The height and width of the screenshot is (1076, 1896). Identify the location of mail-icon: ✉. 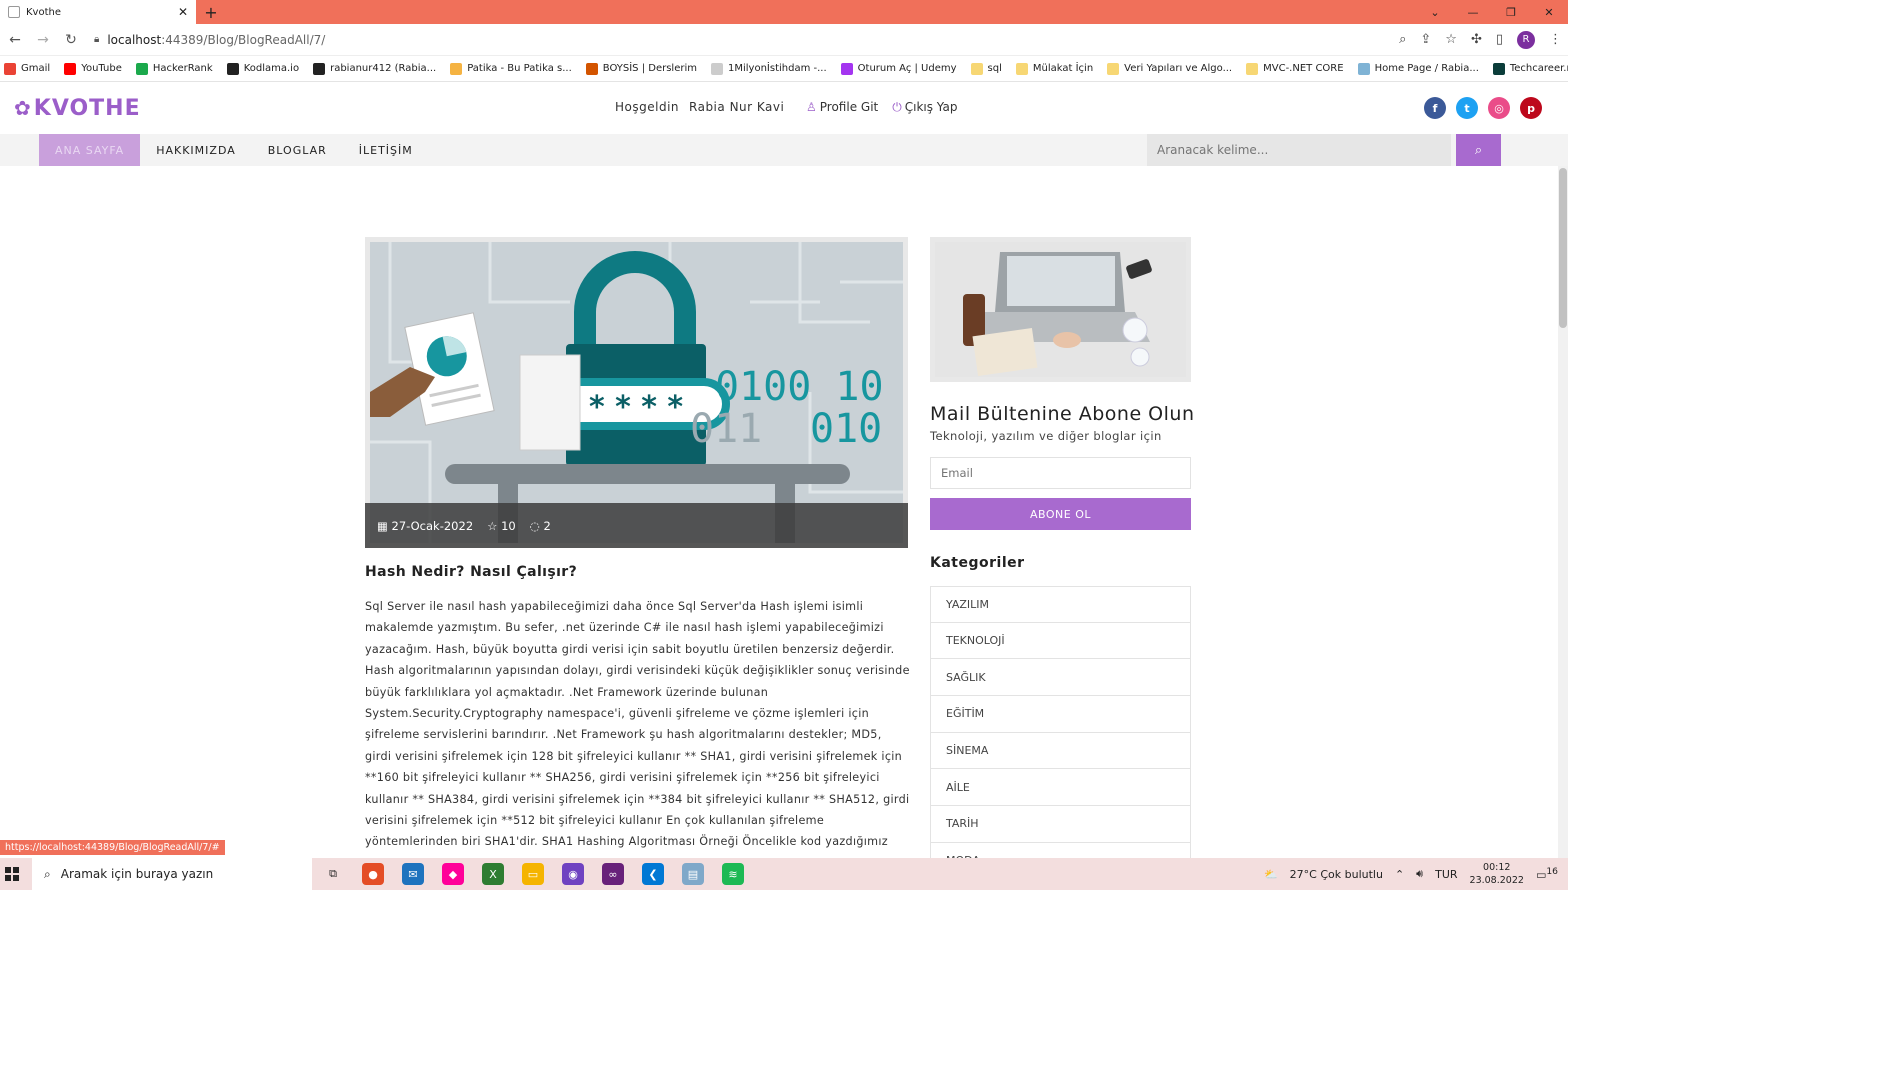
(413, 874).